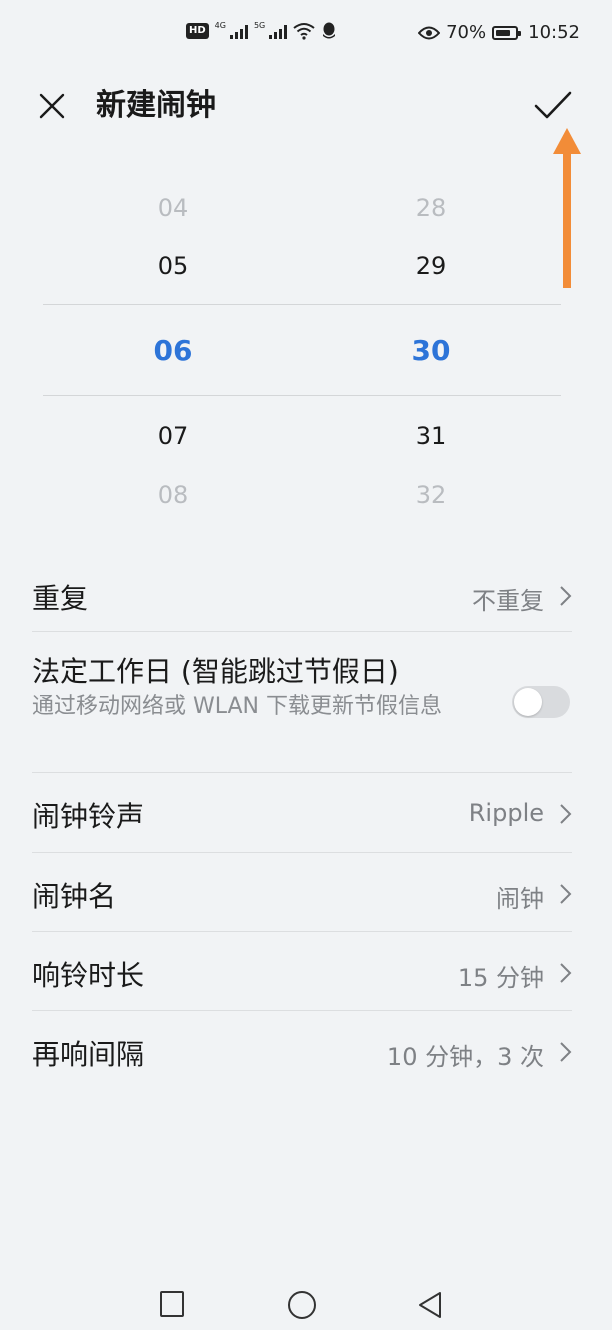 The width and height of the screenshot is (612, 1330). Describe the element at coordinates (173, 436) in the screenshot. I see `hour-option: 07` at that location.